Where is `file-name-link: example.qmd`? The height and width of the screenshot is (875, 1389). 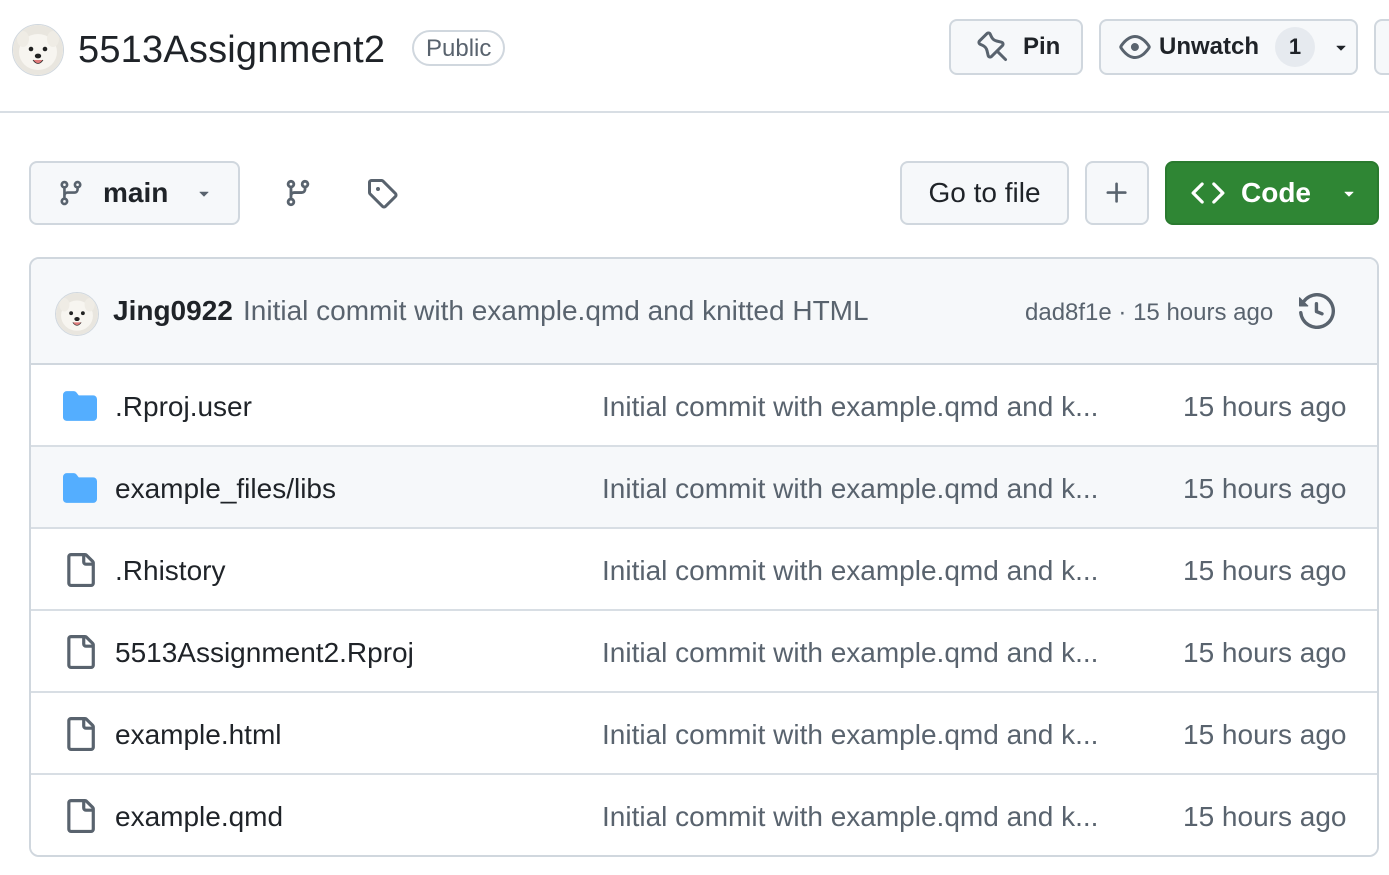
file-name-link: example.qmd is located at coordinates (199, 817).